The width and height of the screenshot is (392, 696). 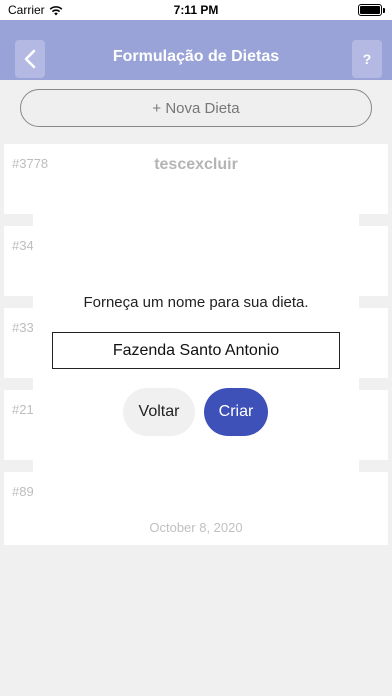 I want to click on nav-header: Formulação de Dietas ?, so click(x=196, y=50).